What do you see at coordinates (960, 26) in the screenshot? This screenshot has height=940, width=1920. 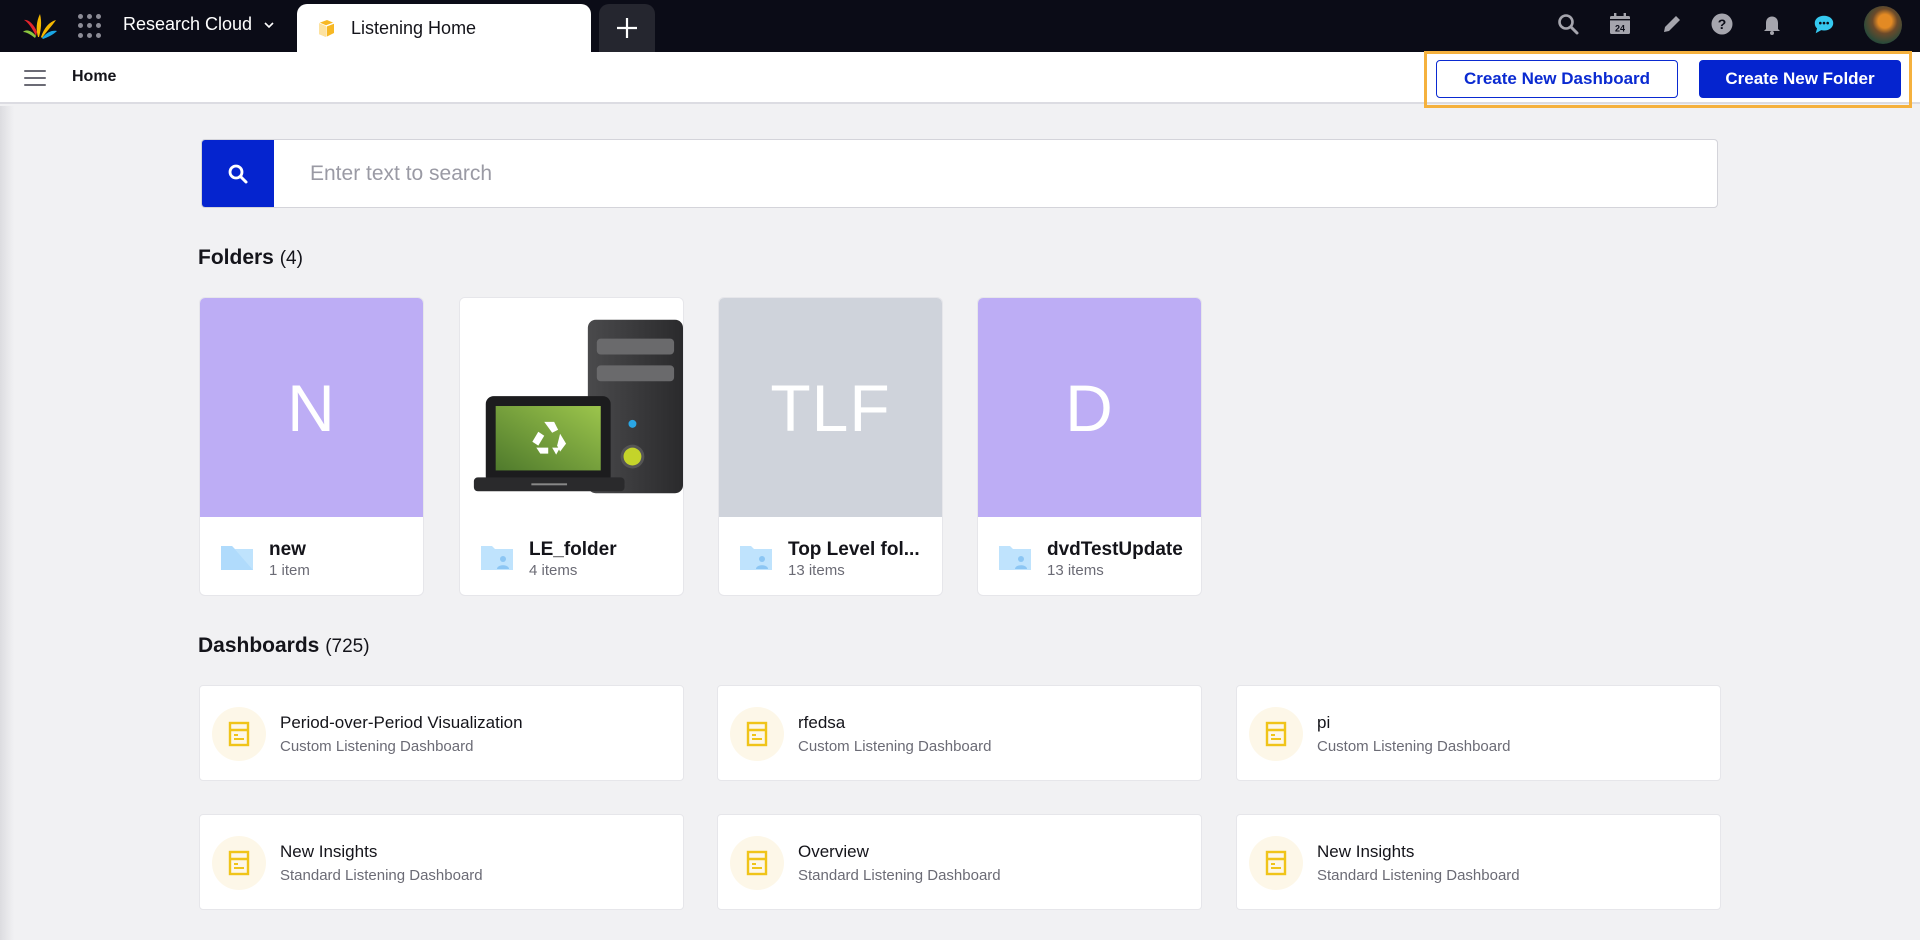 I see `top-navigation-bar: Research Cloud Listening Home 24 ?` at bounding box center [960, 26].